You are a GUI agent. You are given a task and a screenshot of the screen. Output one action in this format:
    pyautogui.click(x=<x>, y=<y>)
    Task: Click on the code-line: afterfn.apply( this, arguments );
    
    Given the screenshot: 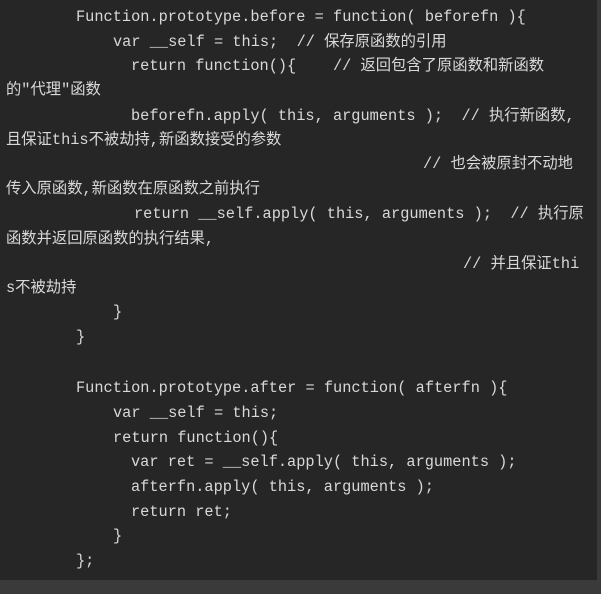 What is the action you would take?
    pyautogui.click(x=282, y=487)
    